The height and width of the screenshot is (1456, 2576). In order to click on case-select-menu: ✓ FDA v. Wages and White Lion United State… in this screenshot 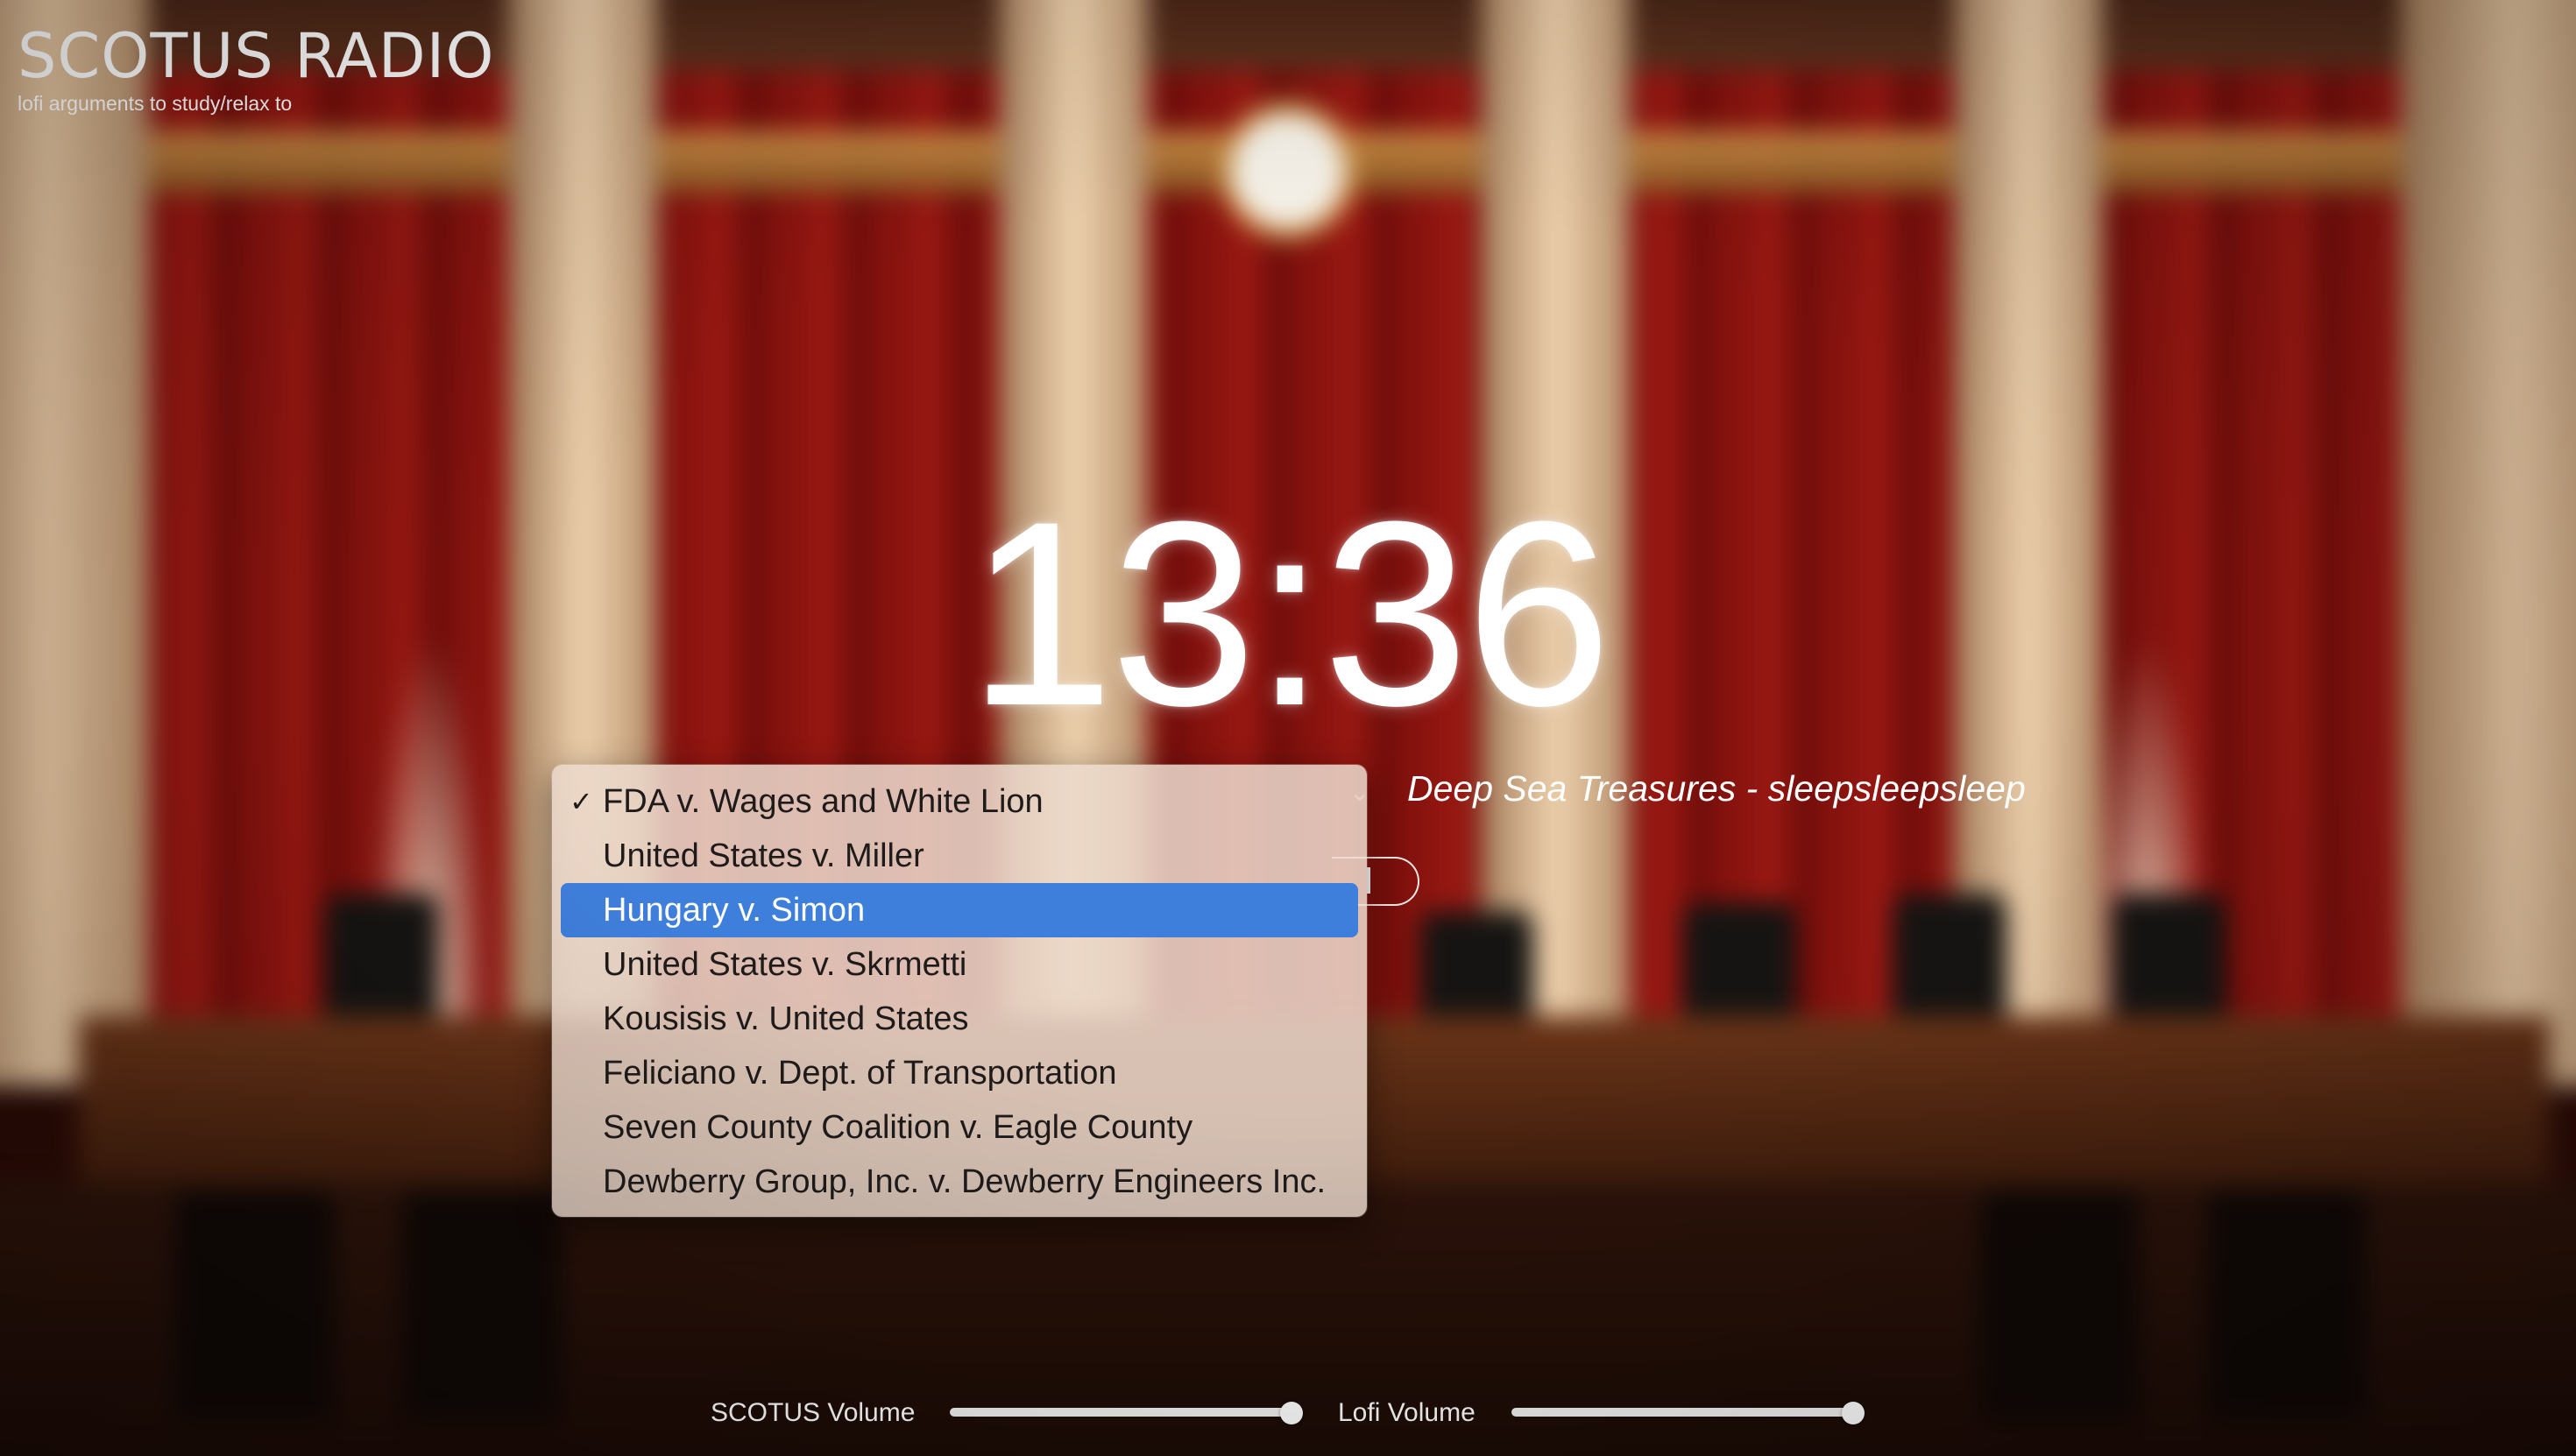, I will do `click(959, 991)`.